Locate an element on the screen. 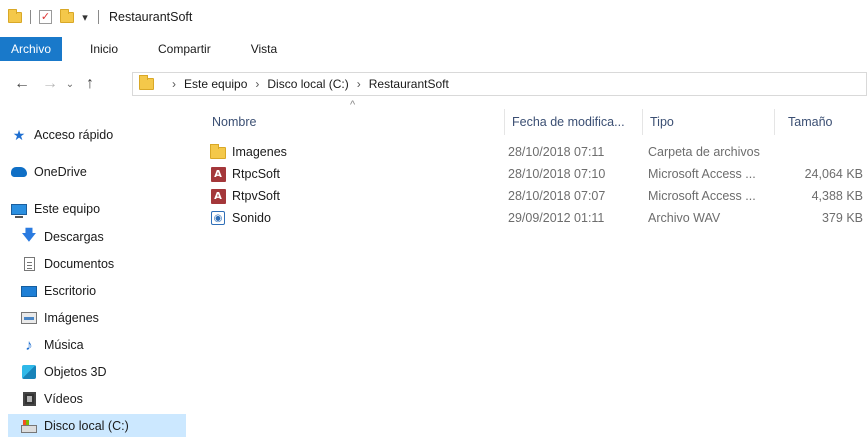  customize-toolbar-dropdown: ▾ is located at coordinates (85, 17).